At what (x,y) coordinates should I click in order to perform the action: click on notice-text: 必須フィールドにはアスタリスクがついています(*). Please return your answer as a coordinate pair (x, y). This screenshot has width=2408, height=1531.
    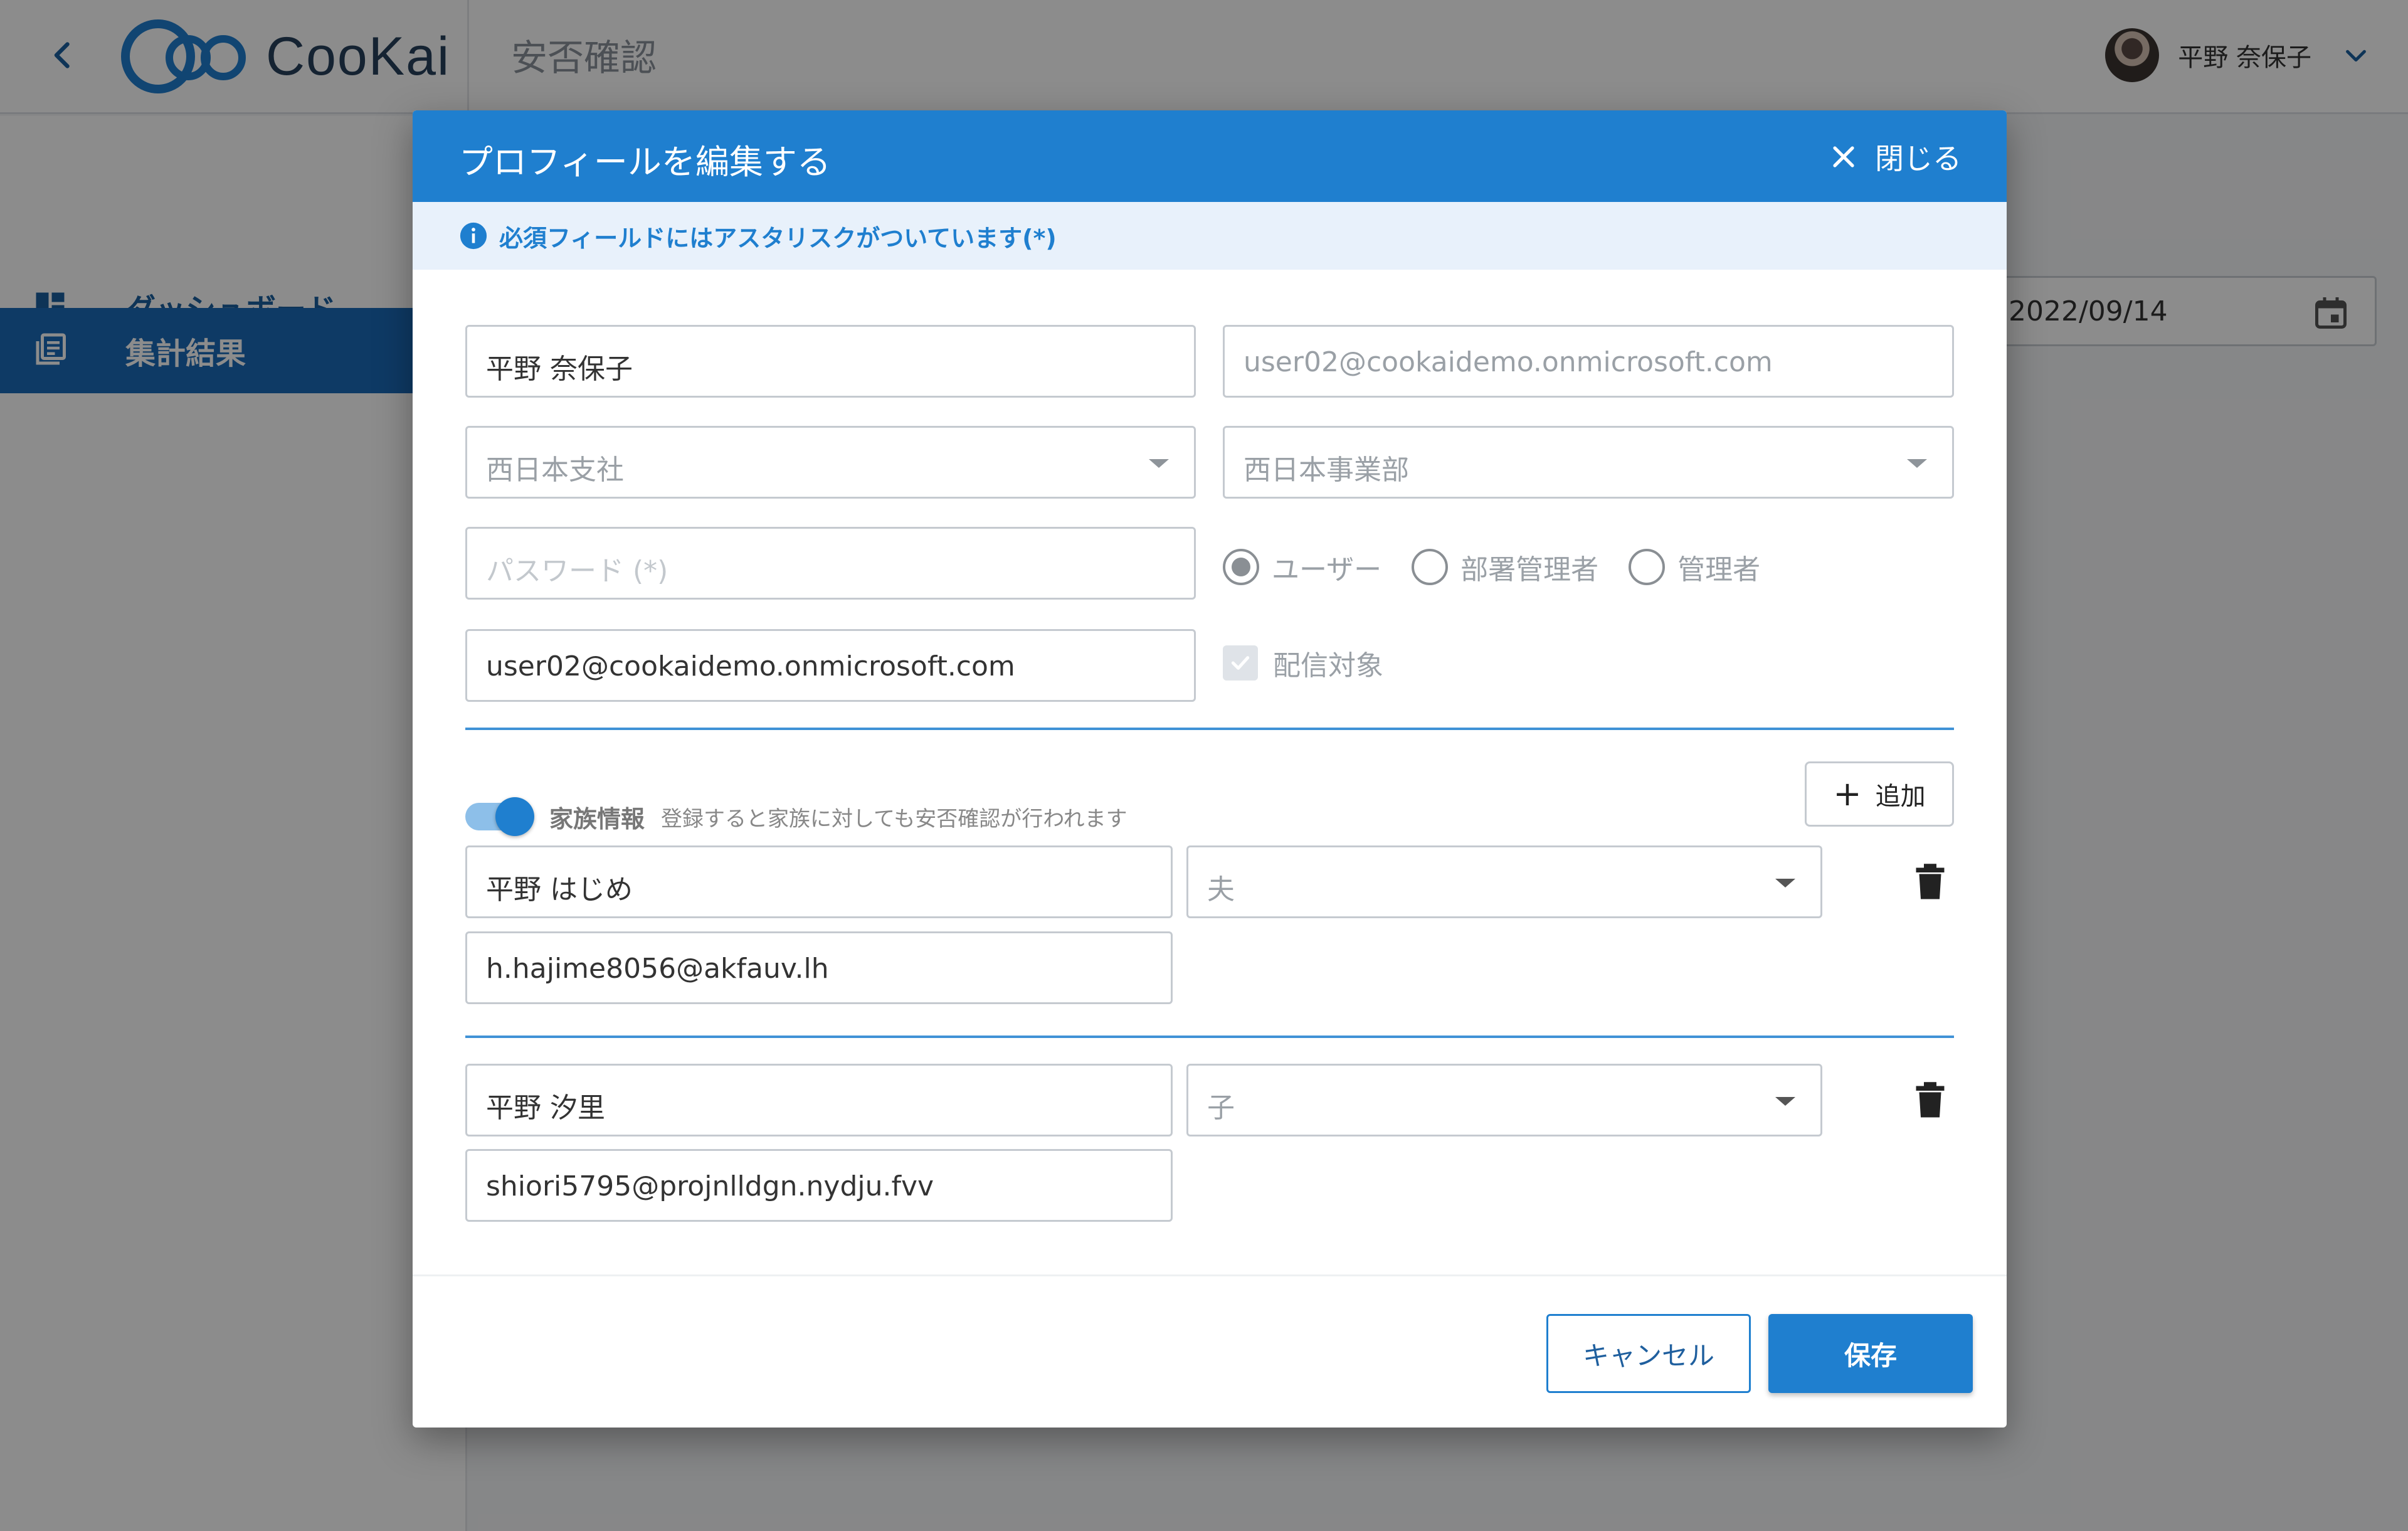
    Looking at the image, I should click on (778, 238).